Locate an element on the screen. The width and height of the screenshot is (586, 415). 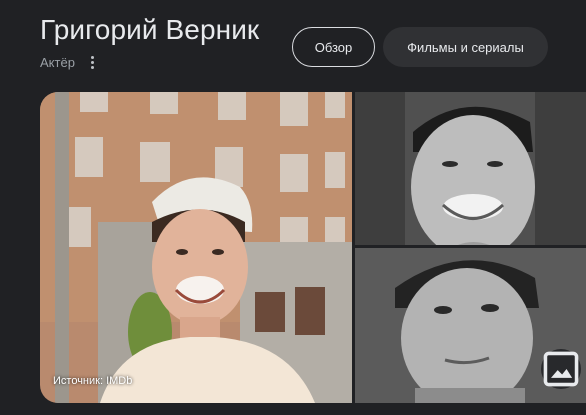
tab-films-and-series: Фильмы и сериалы is located at coordinates (465, 47).